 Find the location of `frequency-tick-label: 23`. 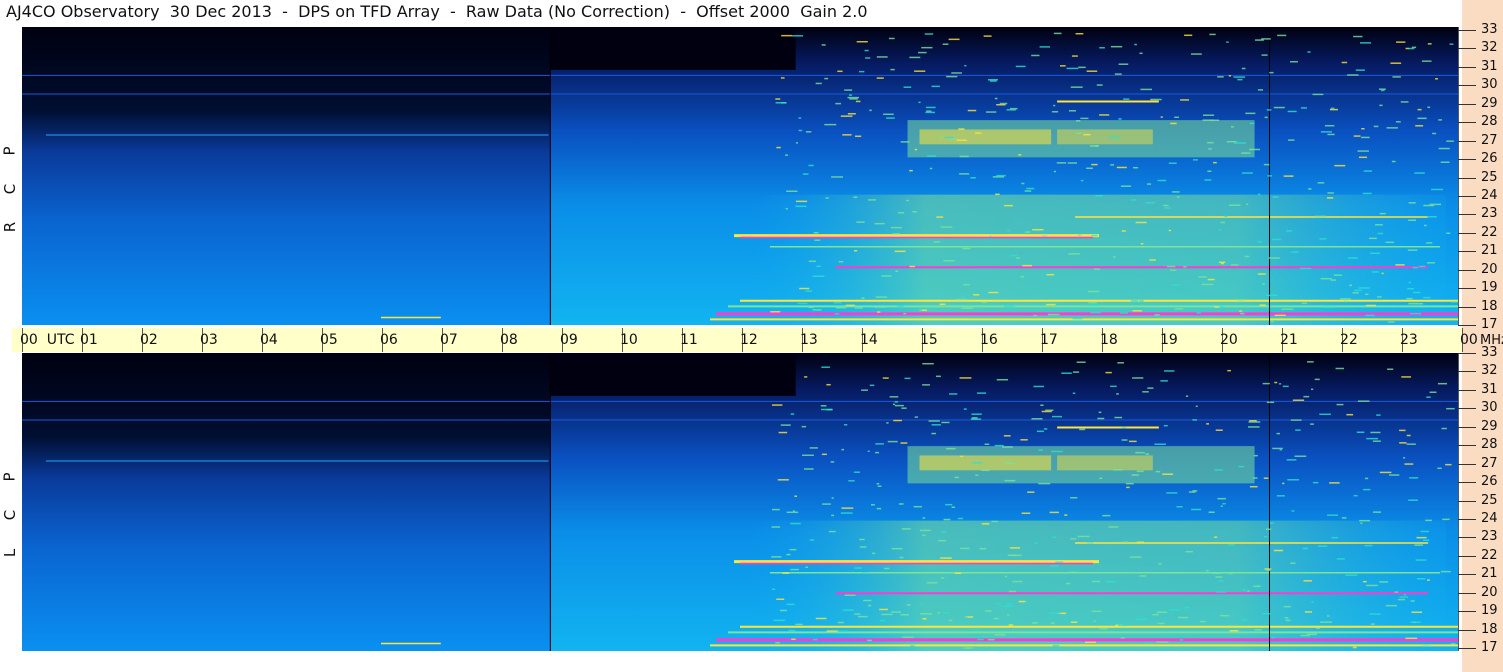

frequency-tick-label: 23 is located at coordinates (1489, 537).